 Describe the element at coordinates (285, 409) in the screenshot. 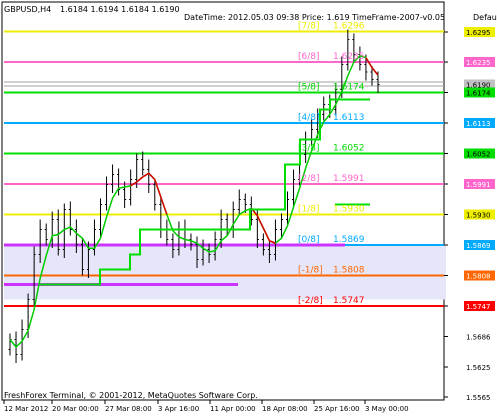

I see `x-tick-label: 18 Apr 08:00` at that location.